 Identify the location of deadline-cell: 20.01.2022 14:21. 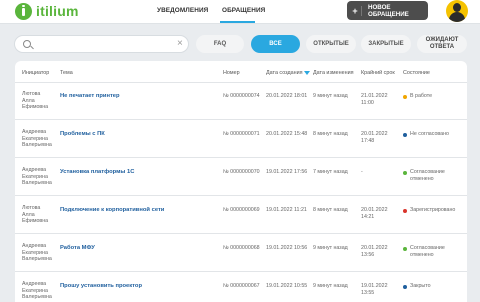
(374, 213).